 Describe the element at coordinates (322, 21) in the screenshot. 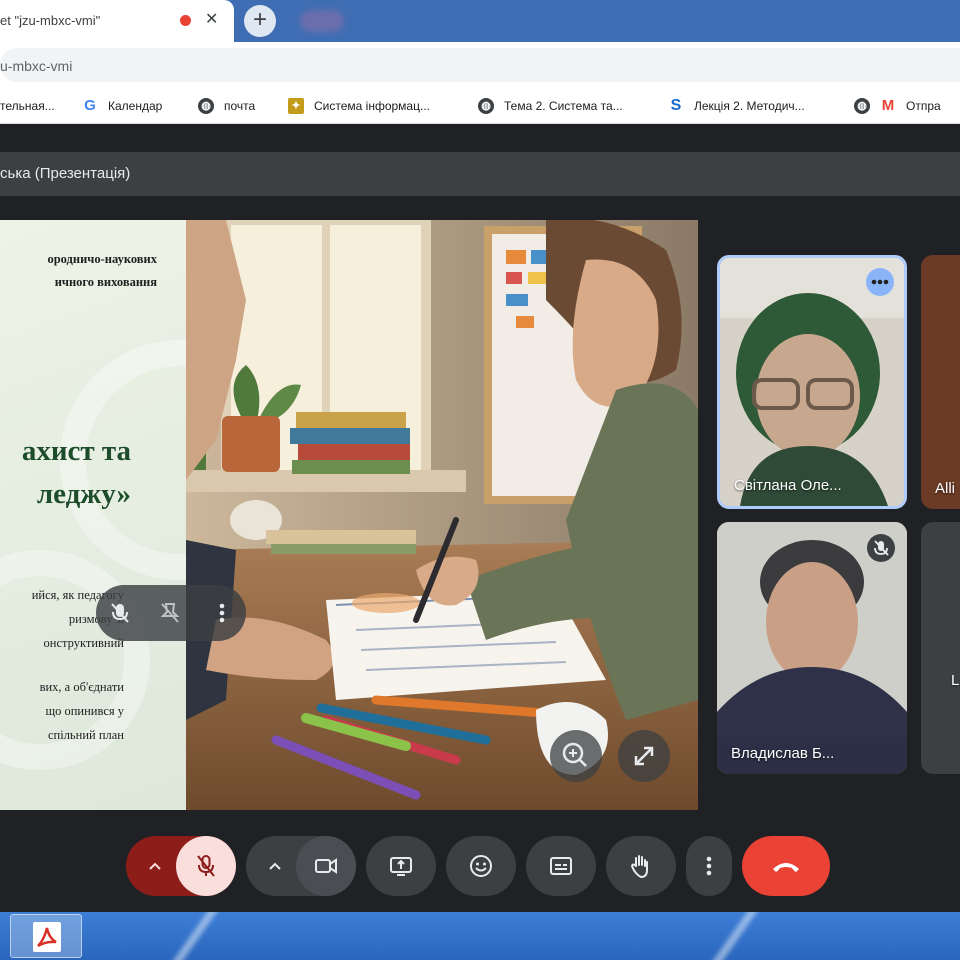

I see `extension-icon` at that location.